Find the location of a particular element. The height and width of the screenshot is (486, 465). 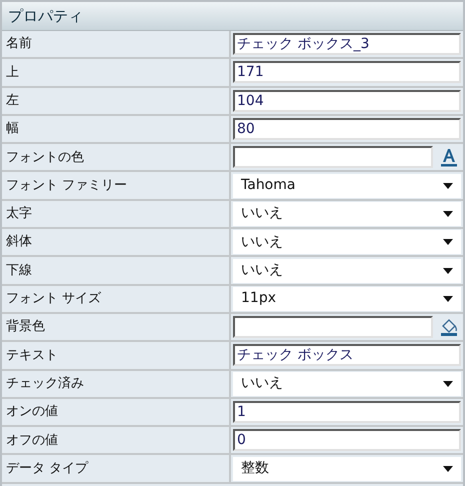

property-label: 上 is located at coordinates (12, 73).